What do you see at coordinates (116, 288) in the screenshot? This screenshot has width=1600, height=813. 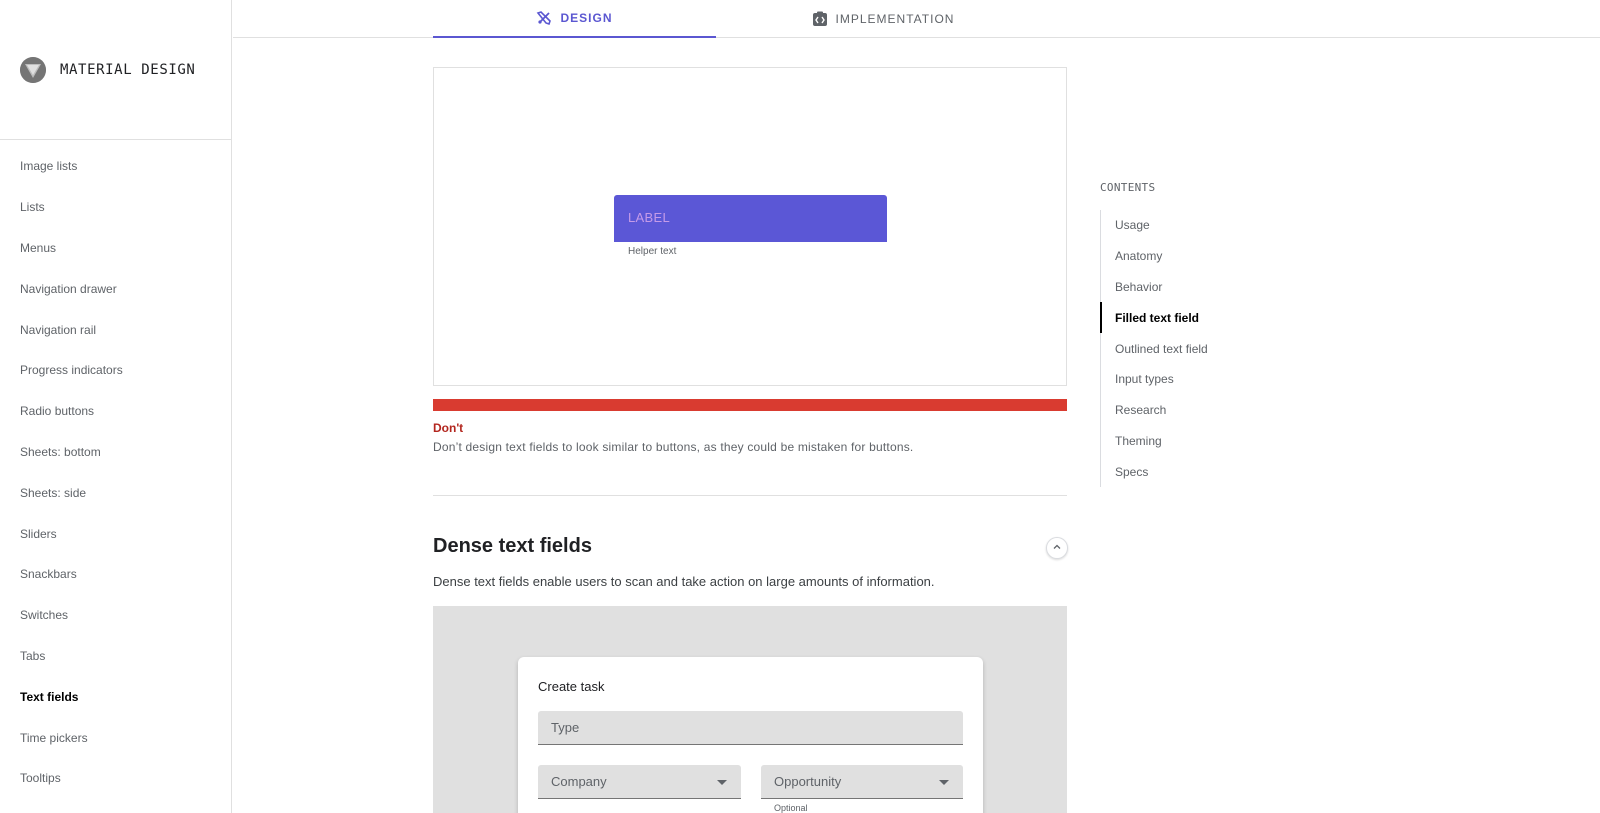 I see `sidebar-item-navigation-drawer: Navigation drawer` at bounding box center [116, 288].